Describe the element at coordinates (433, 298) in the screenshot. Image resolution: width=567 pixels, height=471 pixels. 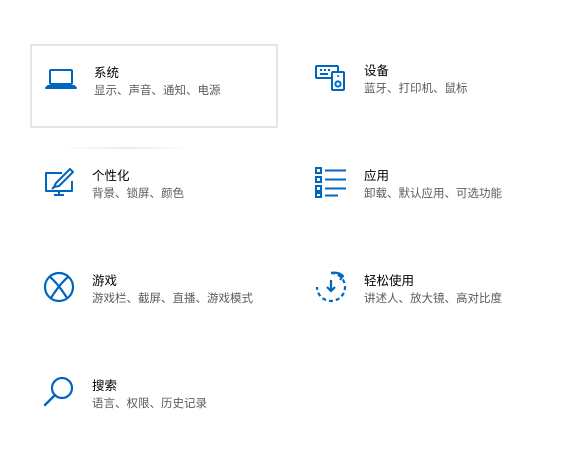
I see `tile-description: 讲述人、放大镜、高对比度` at that location.